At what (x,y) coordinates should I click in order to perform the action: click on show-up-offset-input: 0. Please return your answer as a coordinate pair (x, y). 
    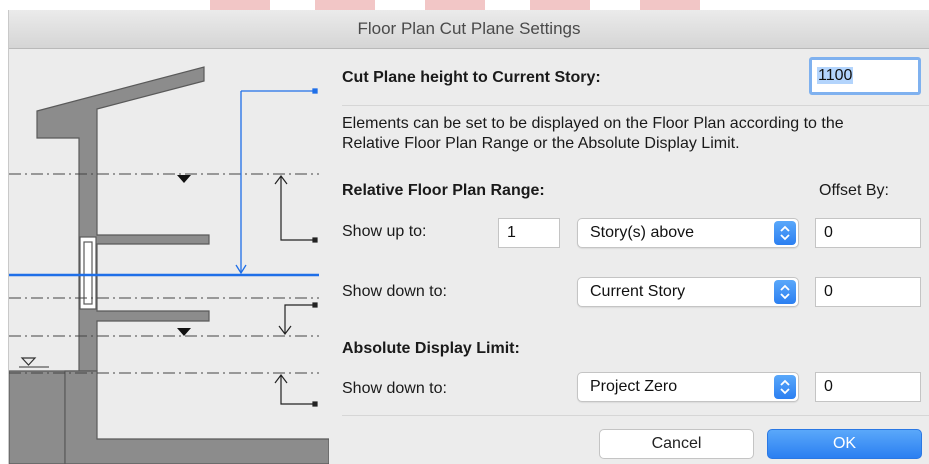
    Looking at the image, I should click on (868, 233).